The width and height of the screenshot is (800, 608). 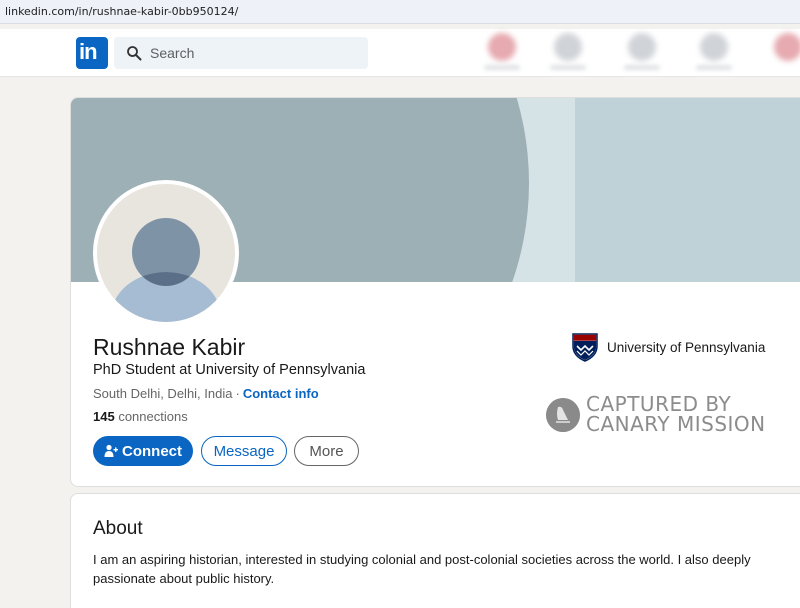 I want to click on default-avatar-icon, so click(x=166, y=253).